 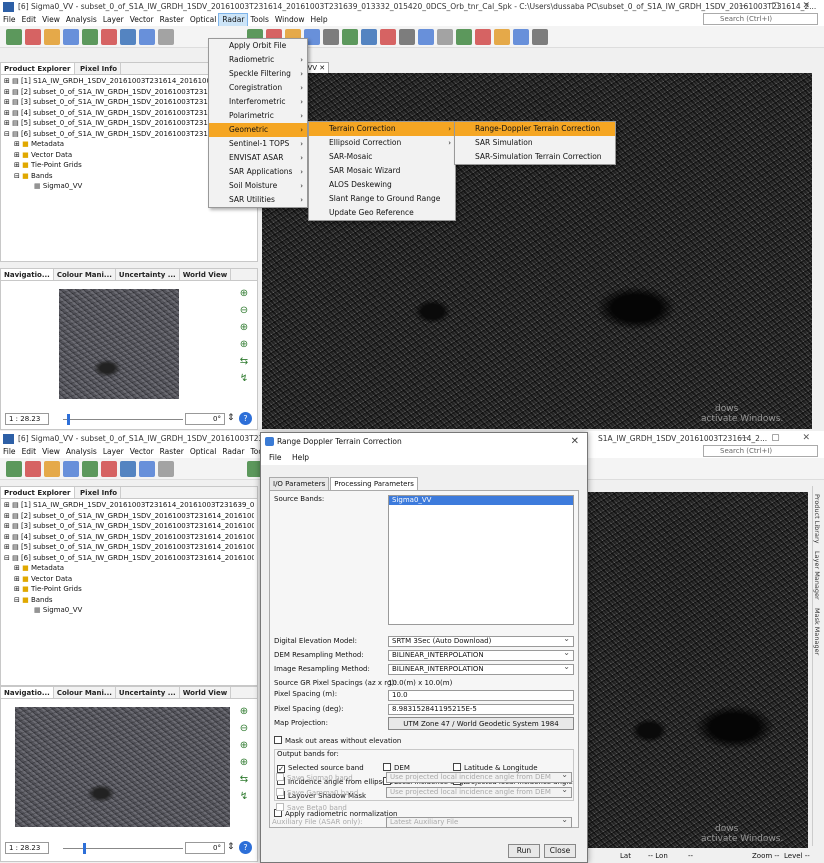 What do you see at coordinates (382, 185) in the screenshot?
I see `geometric-menu-alos-deskewing: ALOS Deskewing` at bounding box center [382, 185].